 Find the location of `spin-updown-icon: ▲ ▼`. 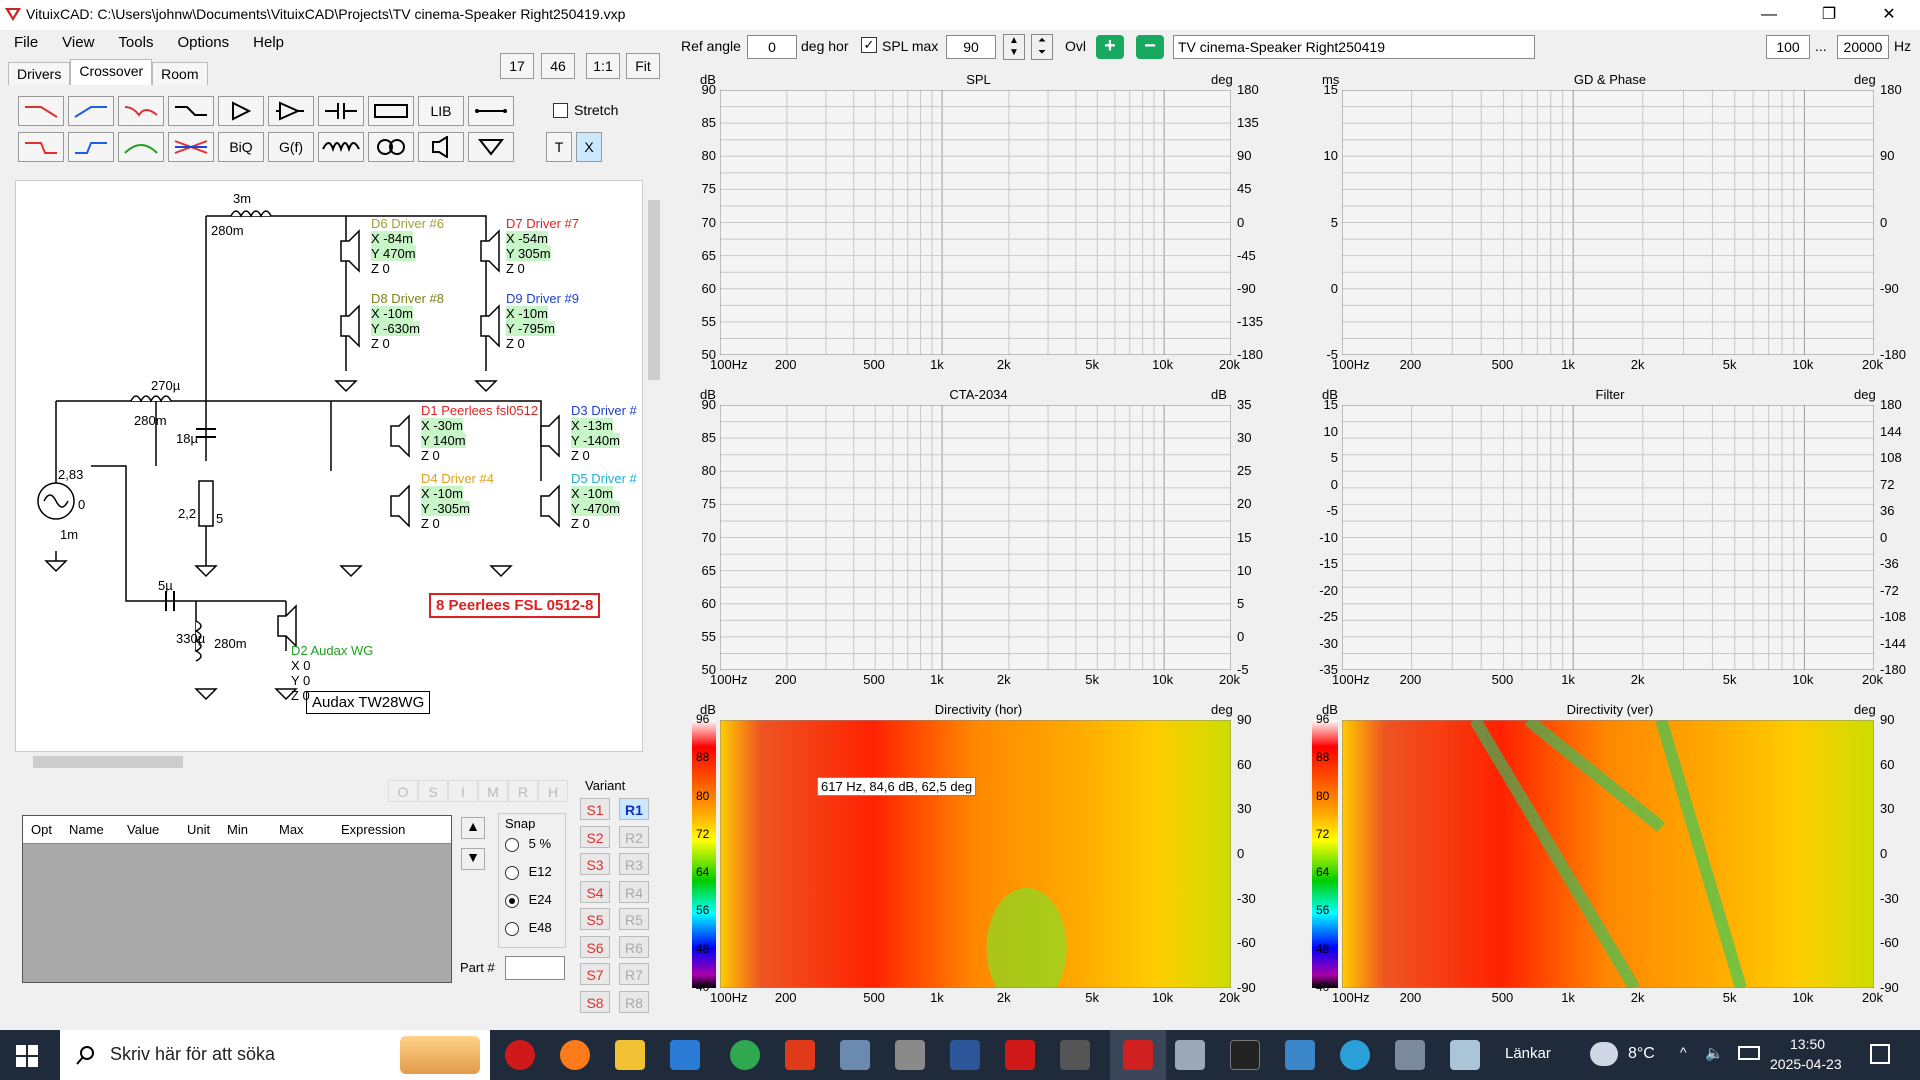

spin-updown-icon: ▲ ▼ is located at coordinates (1014, 47).